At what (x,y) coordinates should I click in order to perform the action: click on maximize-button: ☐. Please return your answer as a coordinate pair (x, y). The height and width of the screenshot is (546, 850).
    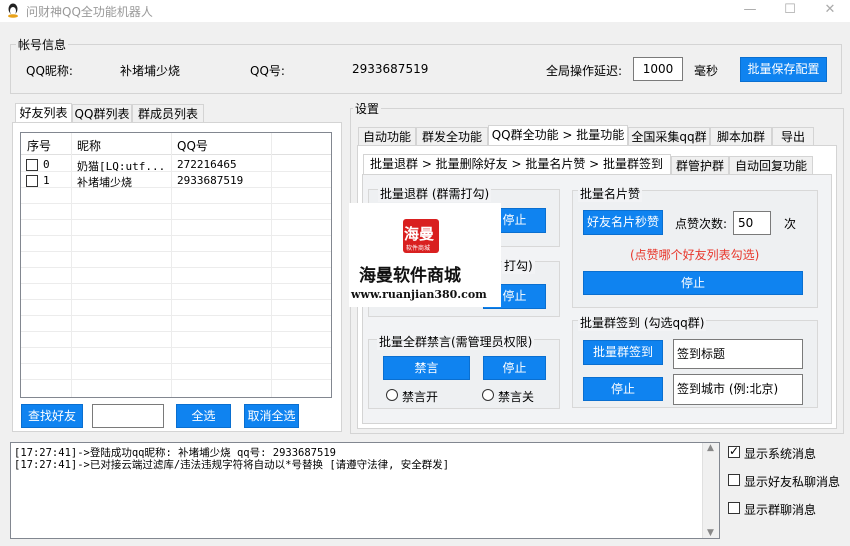
    Looking at the image, I should click on (790, 11).